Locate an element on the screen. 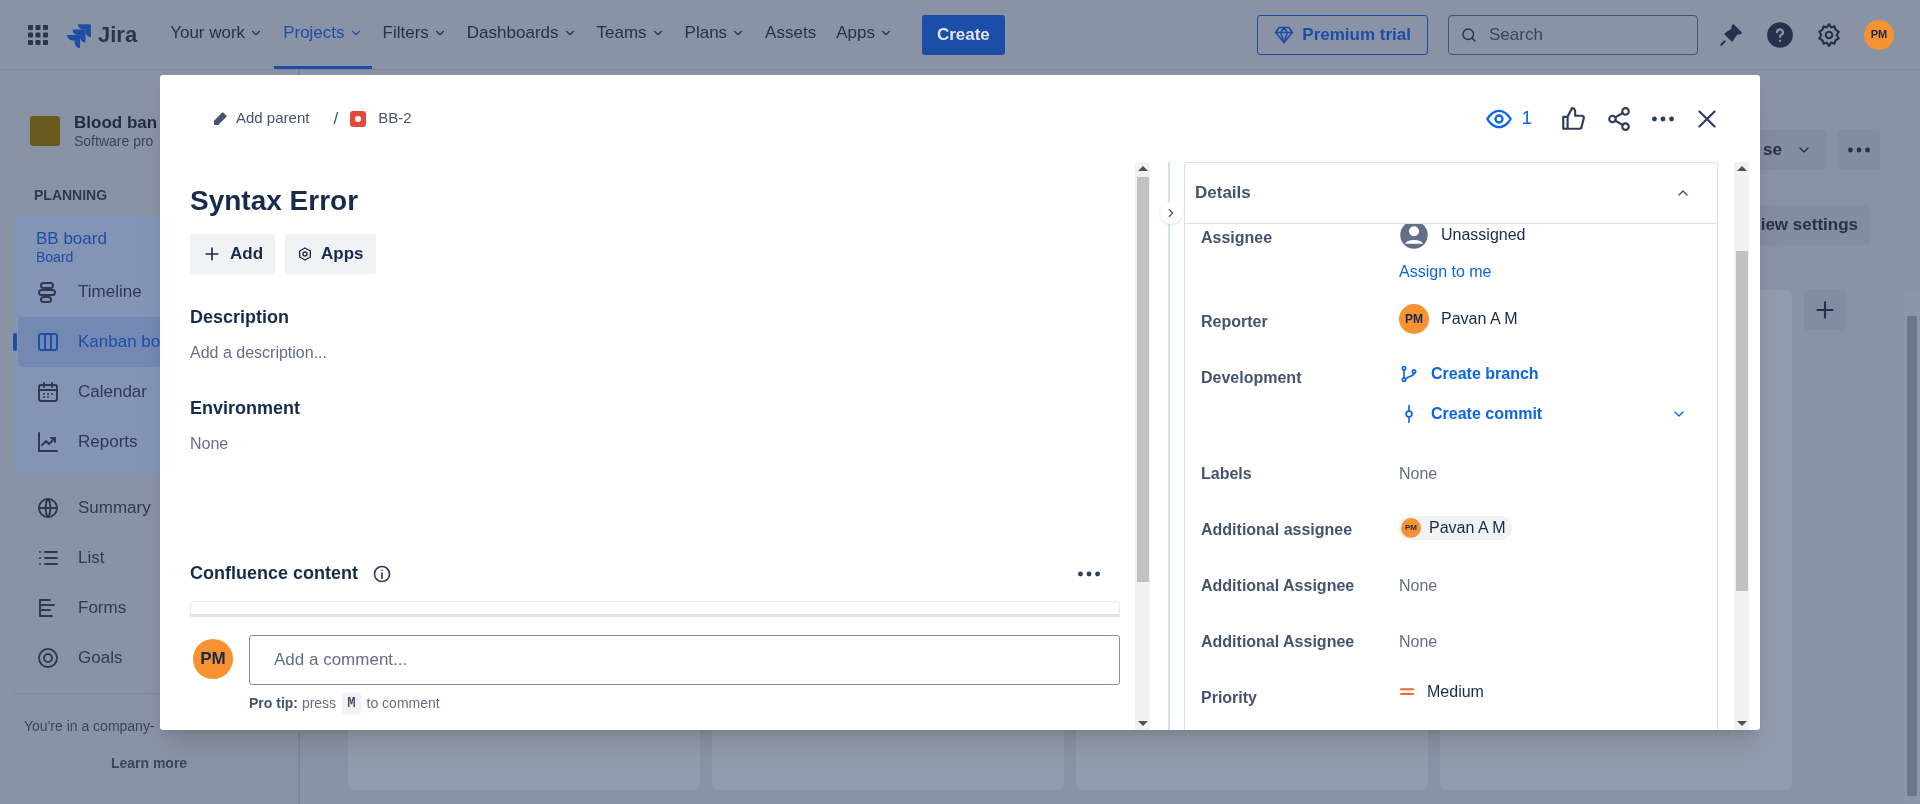  person-icon is located at coordinates (1414, 237).